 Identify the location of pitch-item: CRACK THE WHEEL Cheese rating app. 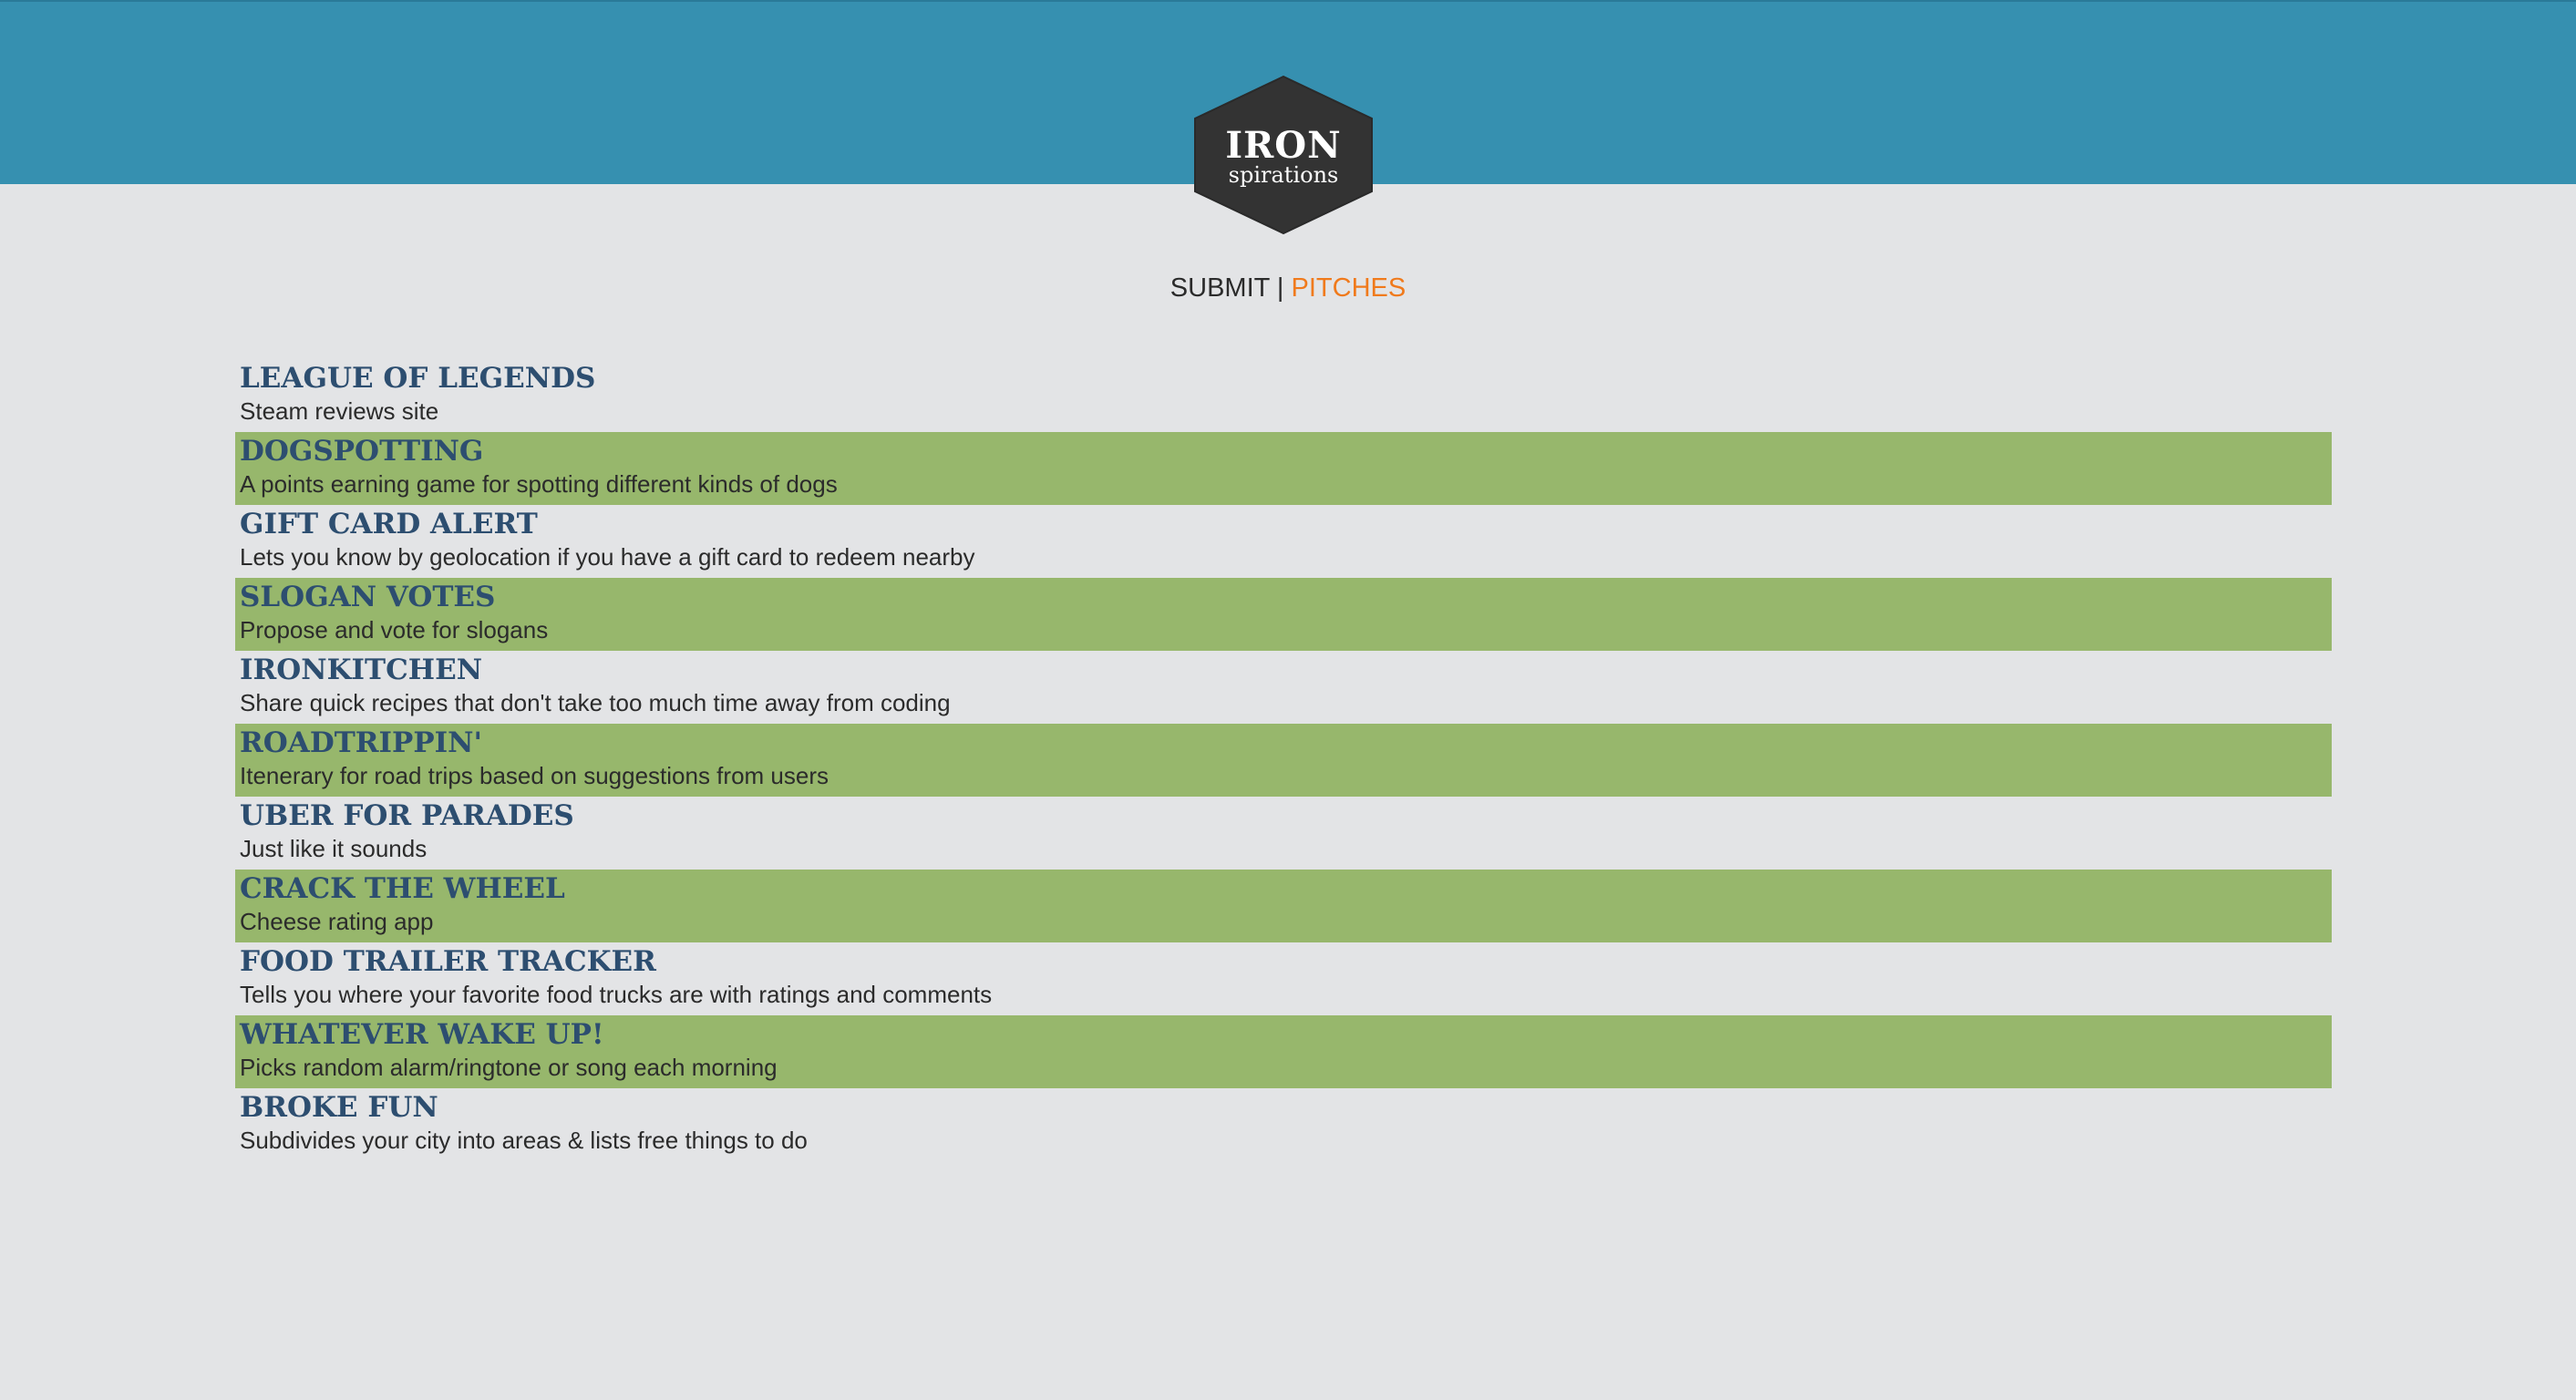
(1283, 906).